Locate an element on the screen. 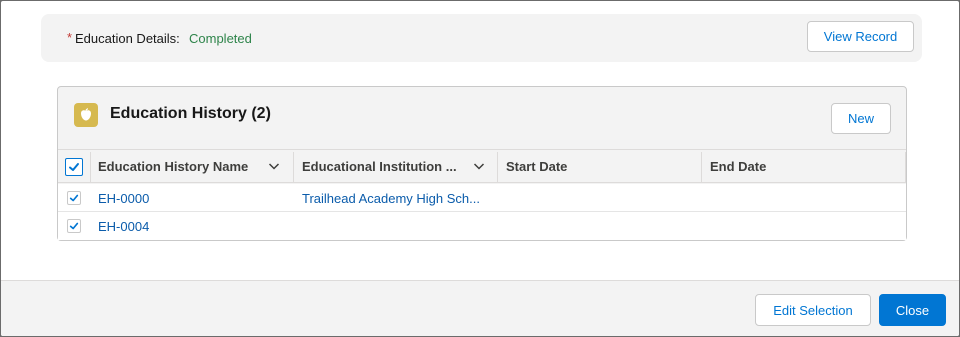 This screenshot has height=337, width=960. column-header-label: Start Date is located at coordinates (537, 166).